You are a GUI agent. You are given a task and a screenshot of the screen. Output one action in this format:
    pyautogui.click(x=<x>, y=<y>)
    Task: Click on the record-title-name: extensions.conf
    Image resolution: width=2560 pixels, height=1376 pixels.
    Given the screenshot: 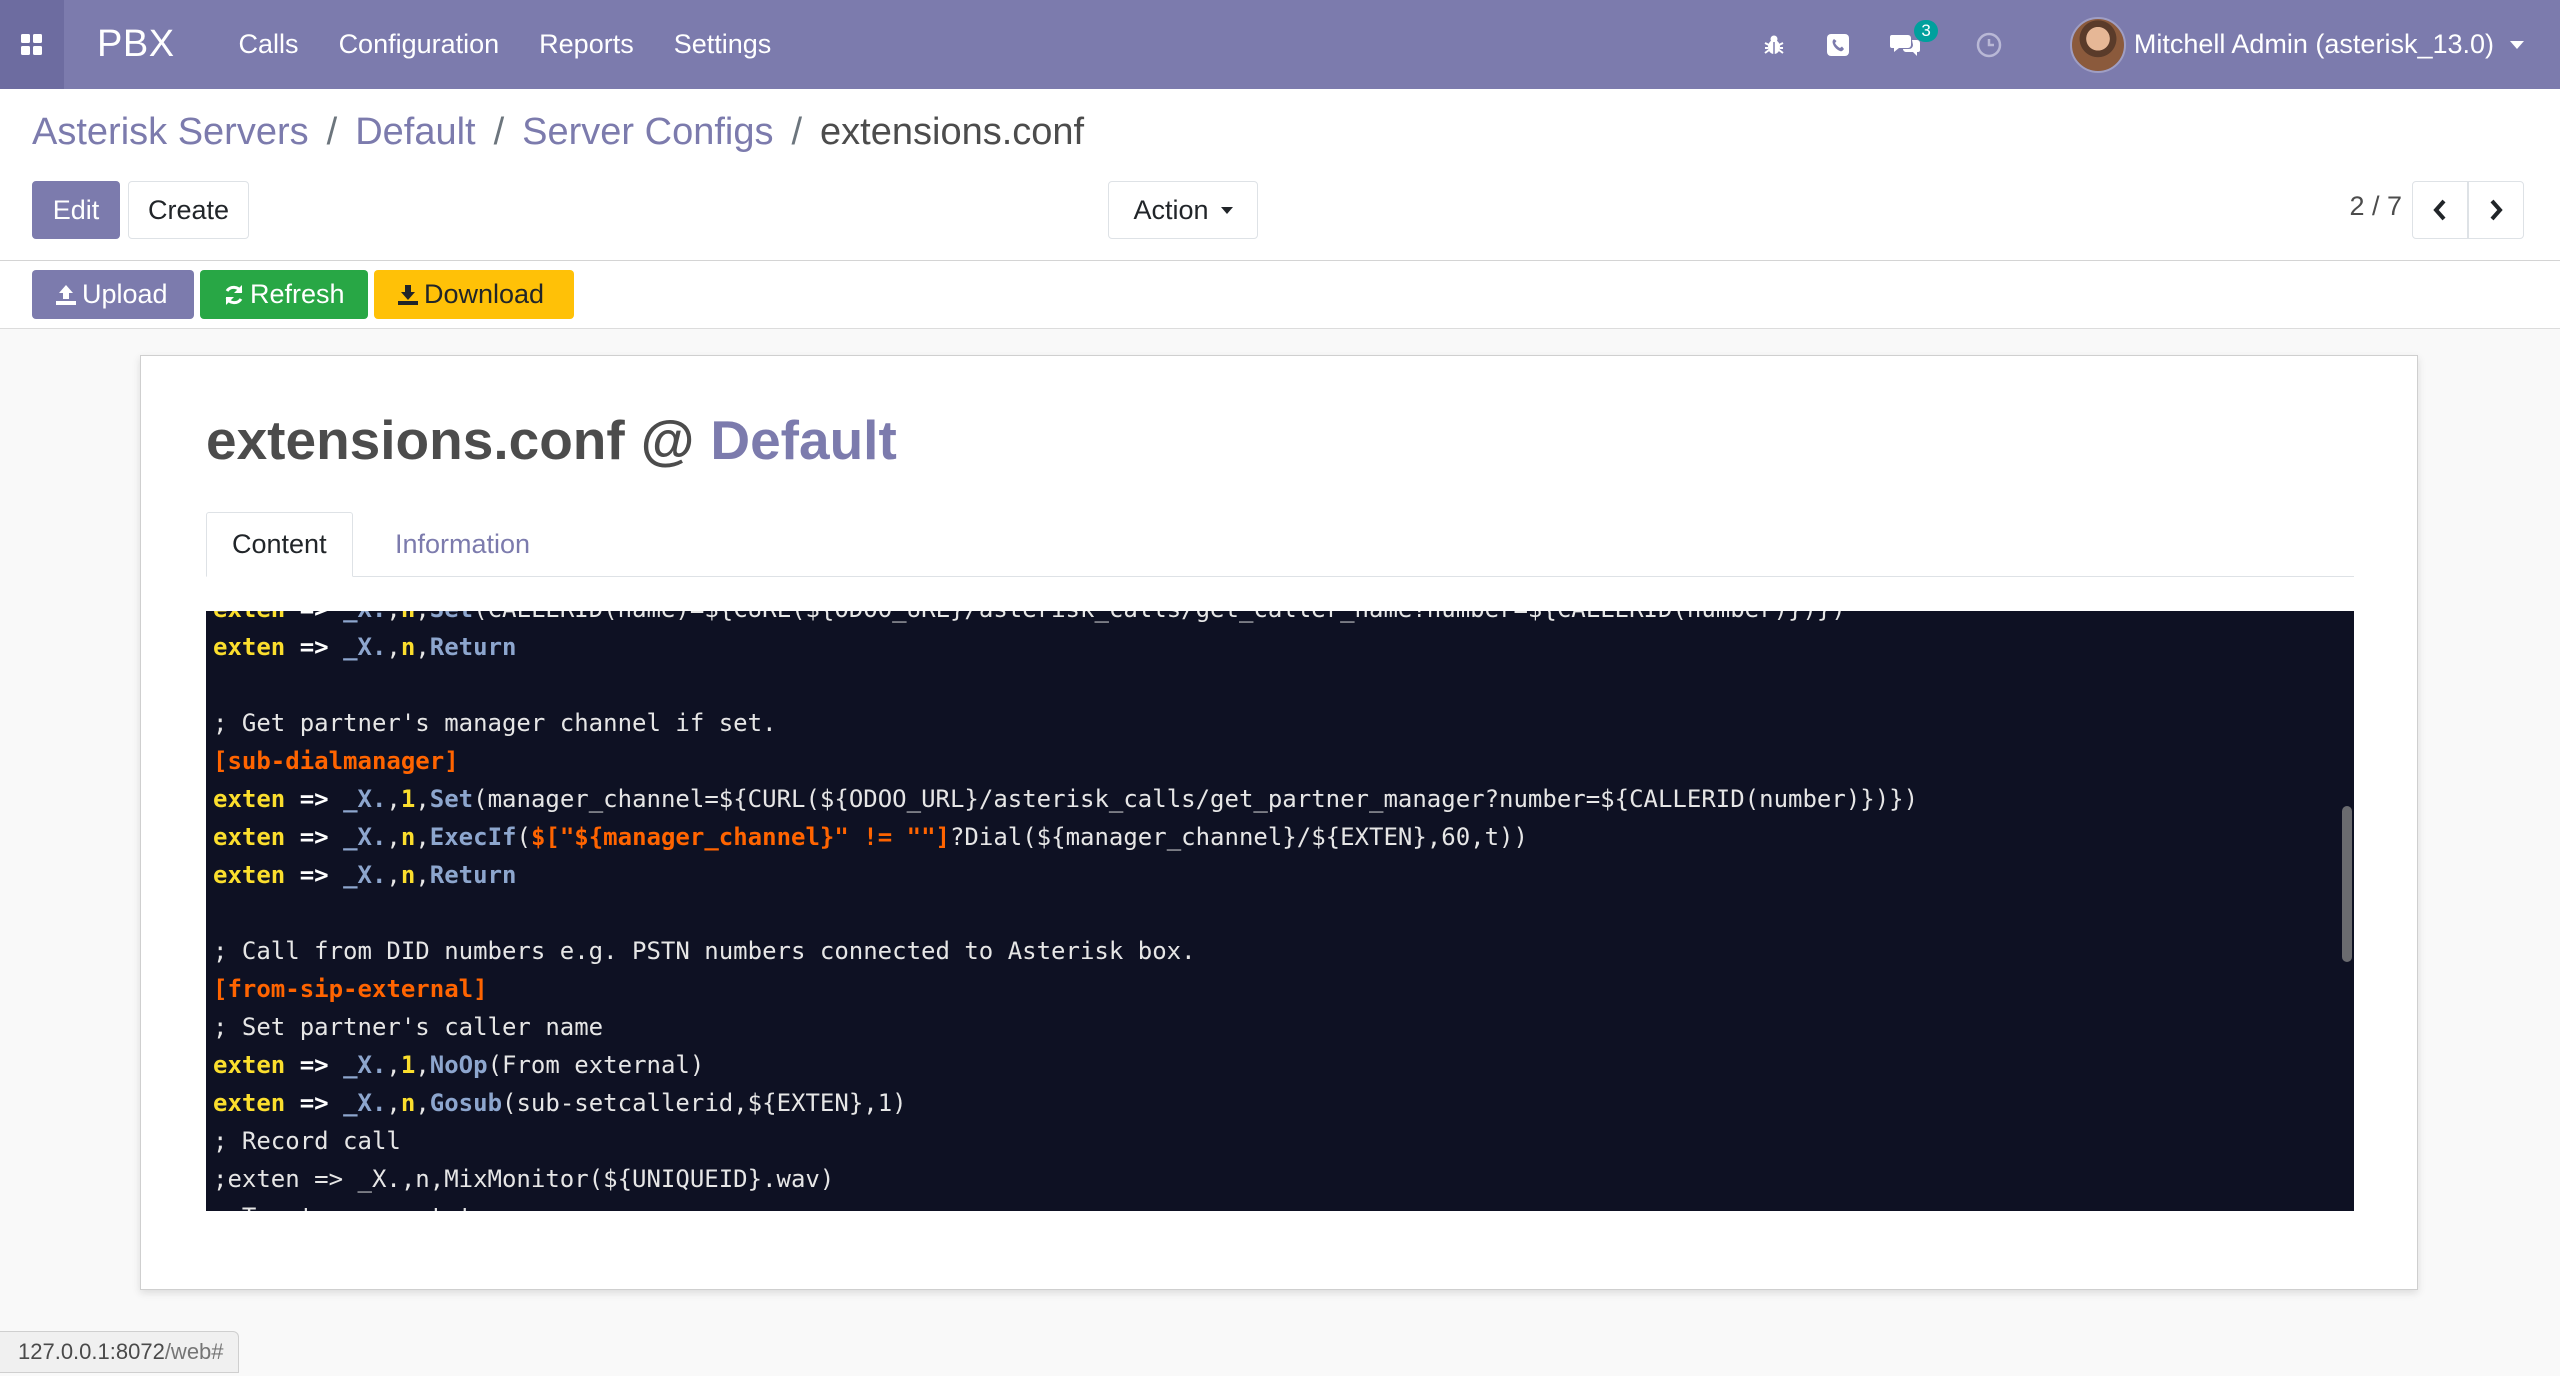 What is the action you would take?
    pyautogui.click(x=415, y=440)
    